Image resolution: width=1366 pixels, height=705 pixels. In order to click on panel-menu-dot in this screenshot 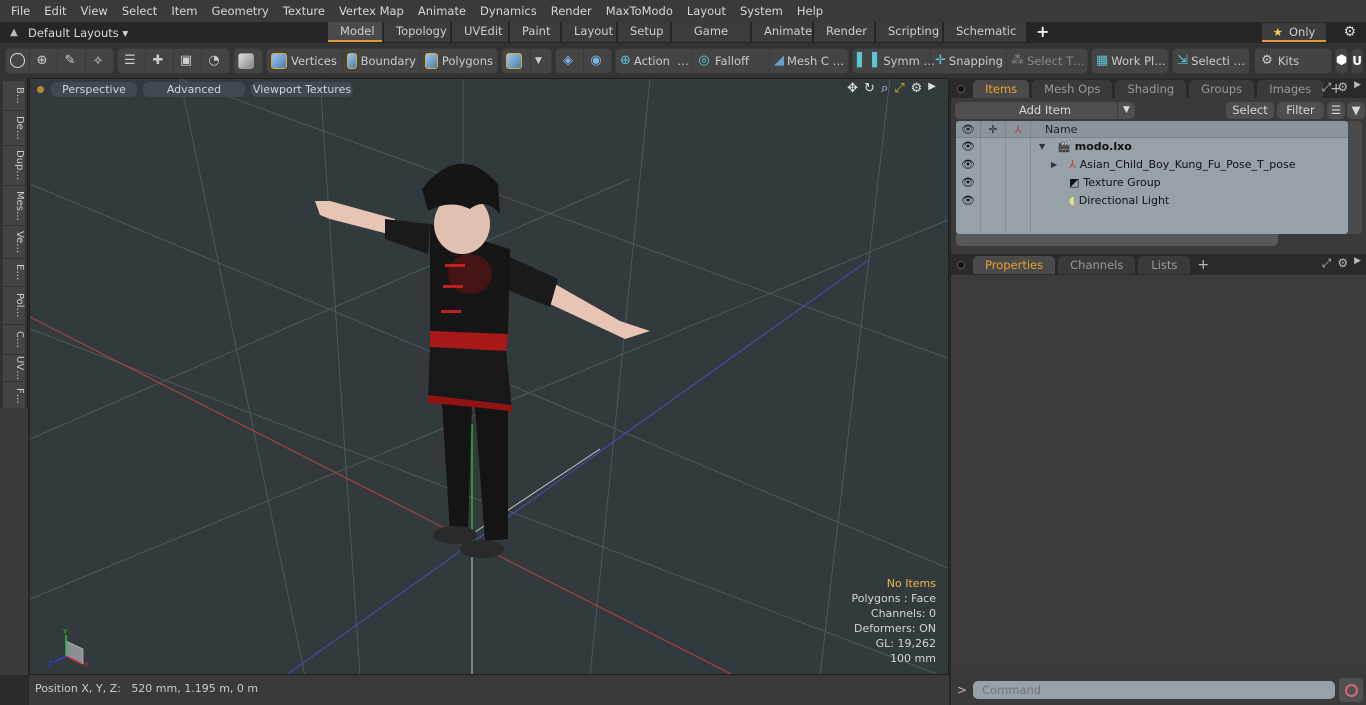, I will do `click(961, 89)`.